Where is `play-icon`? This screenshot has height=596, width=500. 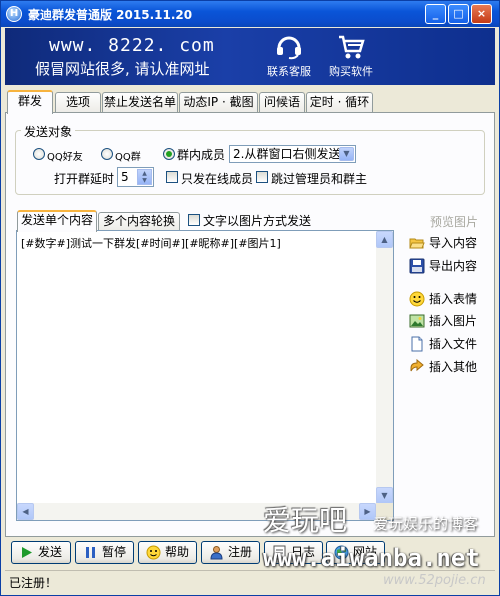
play-icon is located at coordinates (27, 552).